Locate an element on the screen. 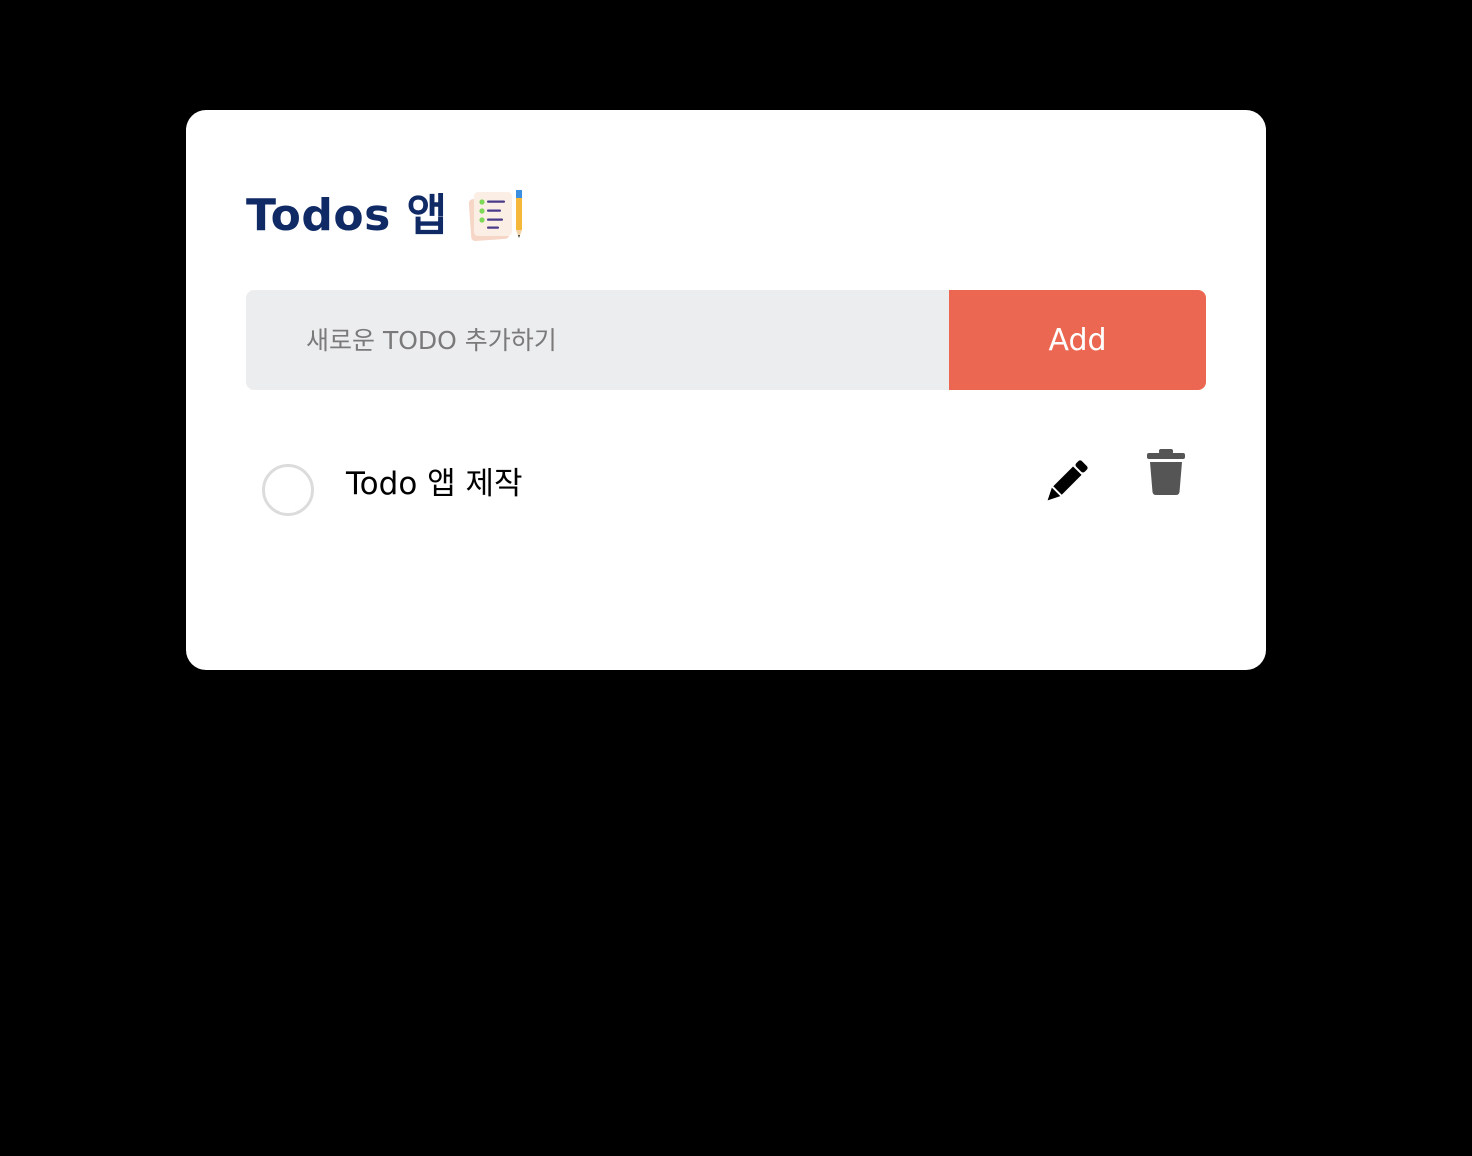  pencil-icon is located at coordinates (1066, 482).